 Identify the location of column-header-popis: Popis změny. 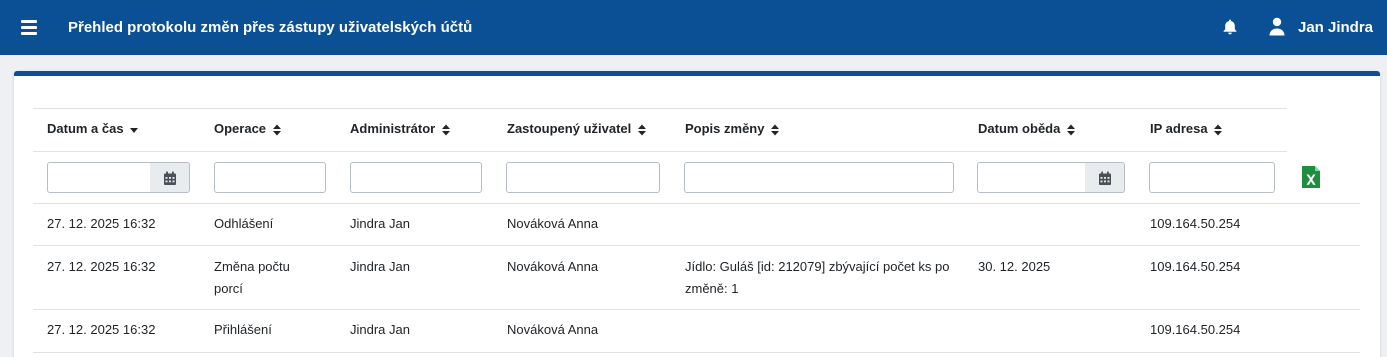
(732, 128).